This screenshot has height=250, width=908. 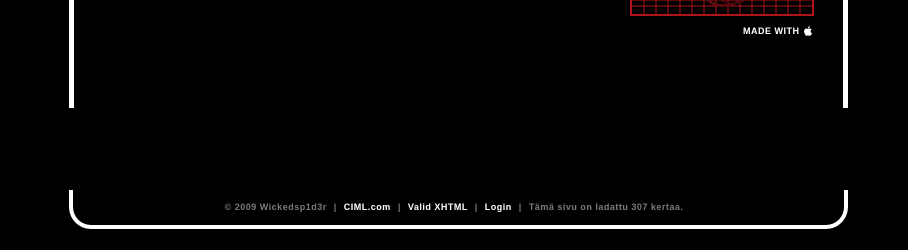 What do you see at coordinates (722, 8) in the screenshot?
I see `header-banner-graphic` at bounding box center [722, 8].